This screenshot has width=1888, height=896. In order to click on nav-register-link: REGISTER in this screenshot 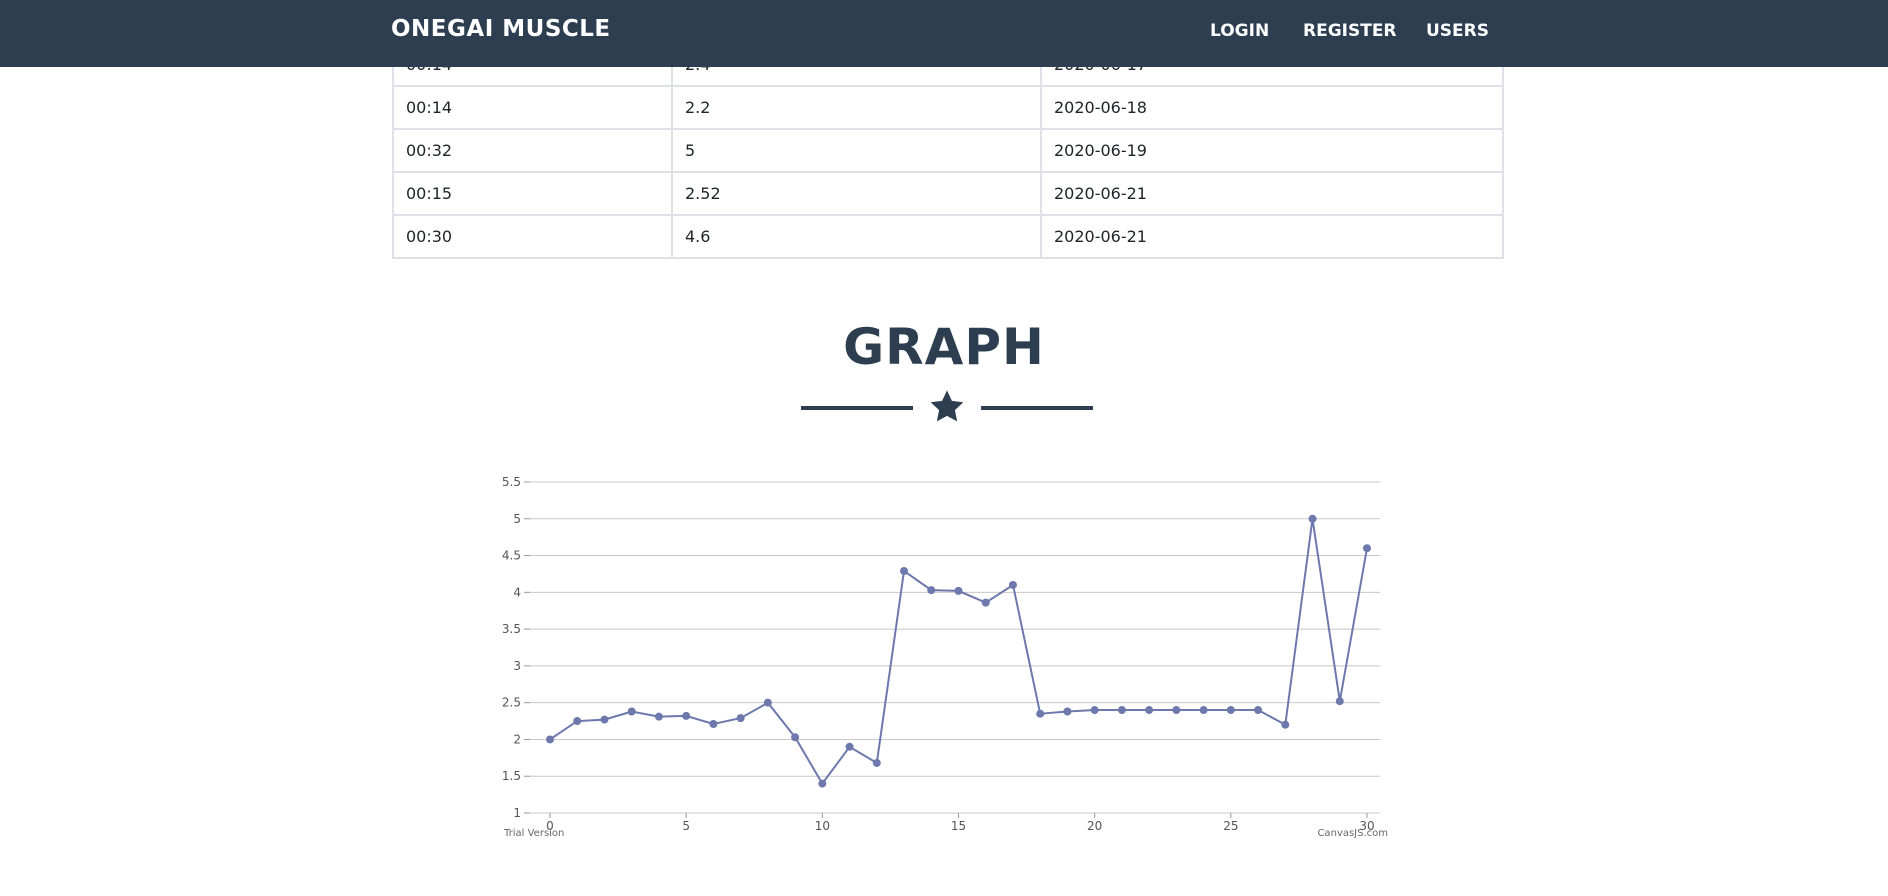, I will do `click(1350, 31)`.